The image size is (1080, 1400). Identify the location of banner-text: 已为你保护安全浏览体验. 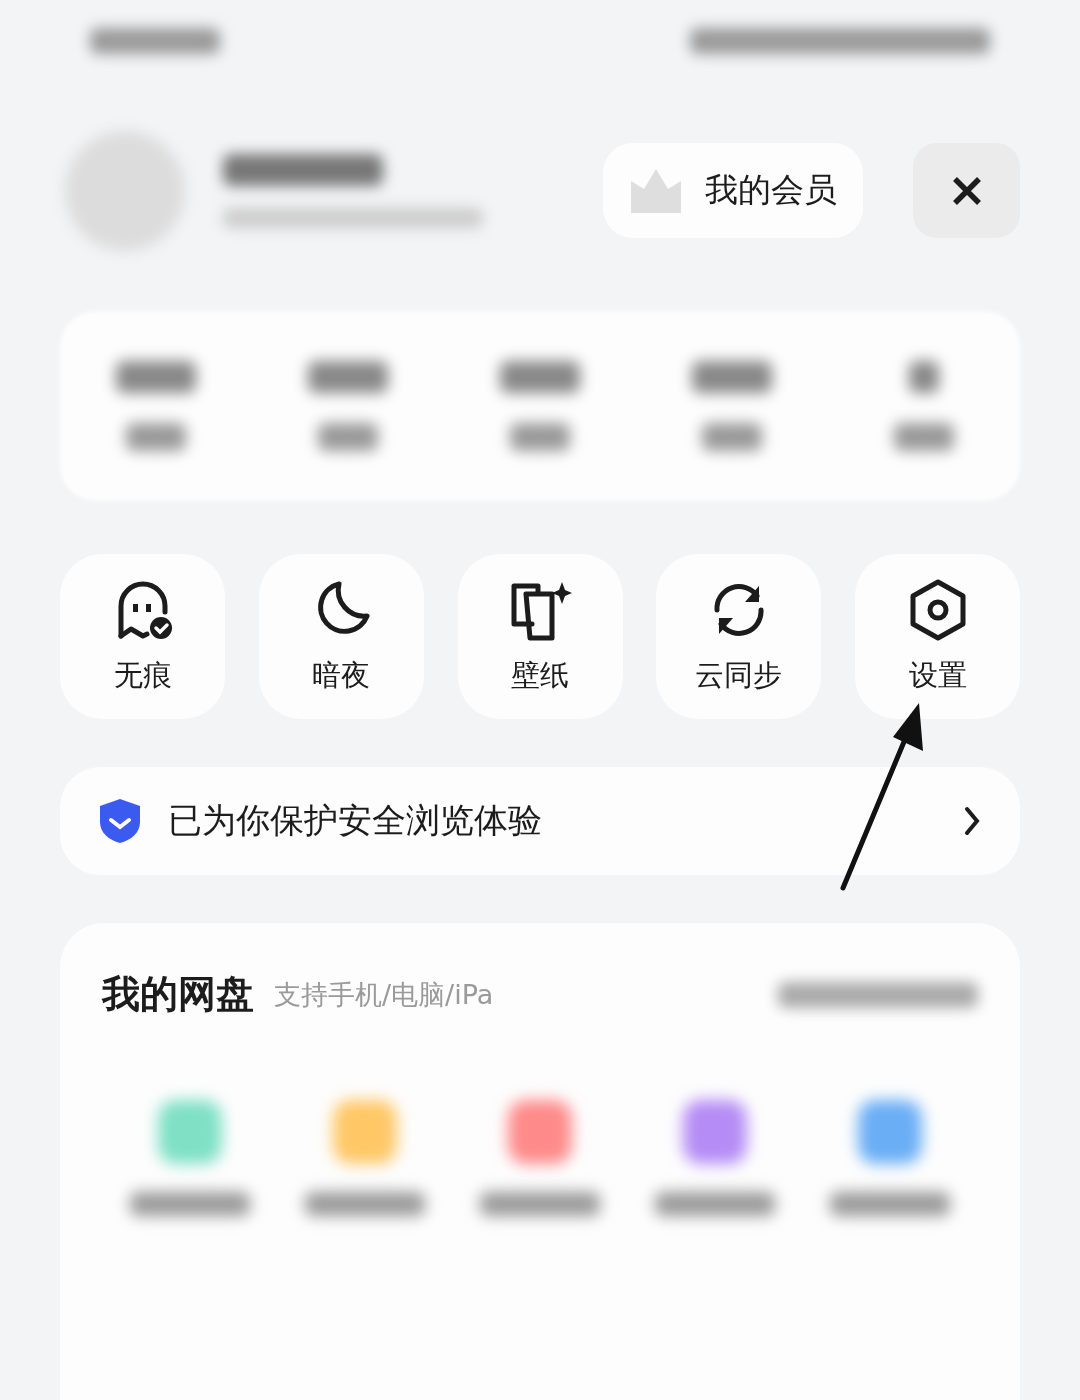
(355, 820).